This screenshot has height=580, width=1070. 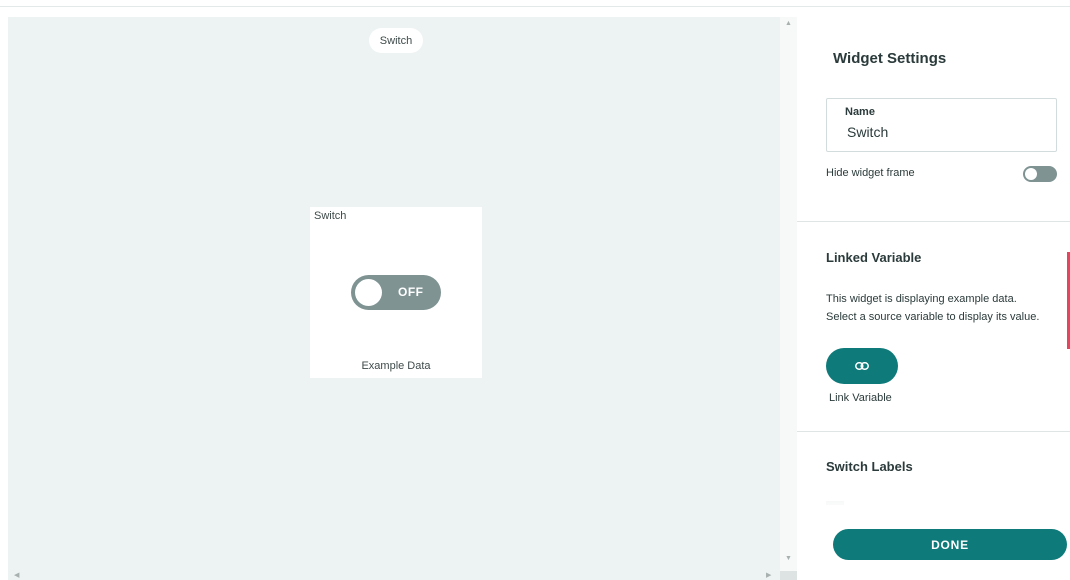 I want to click on vertical-scrollbar: ▲ ▼, so click(x=788, y=294).